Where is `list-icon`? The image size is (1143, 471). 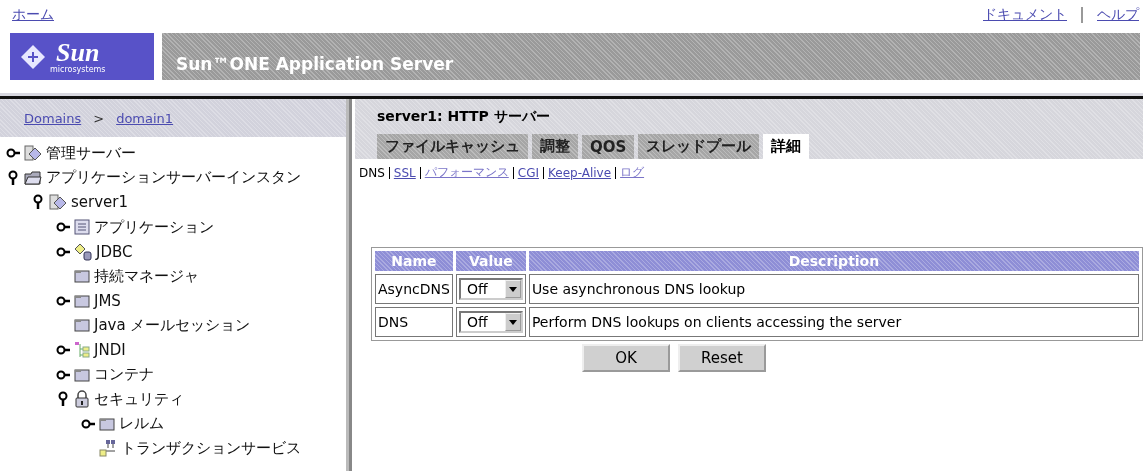
list-icon is located at coordinates (82, 227).